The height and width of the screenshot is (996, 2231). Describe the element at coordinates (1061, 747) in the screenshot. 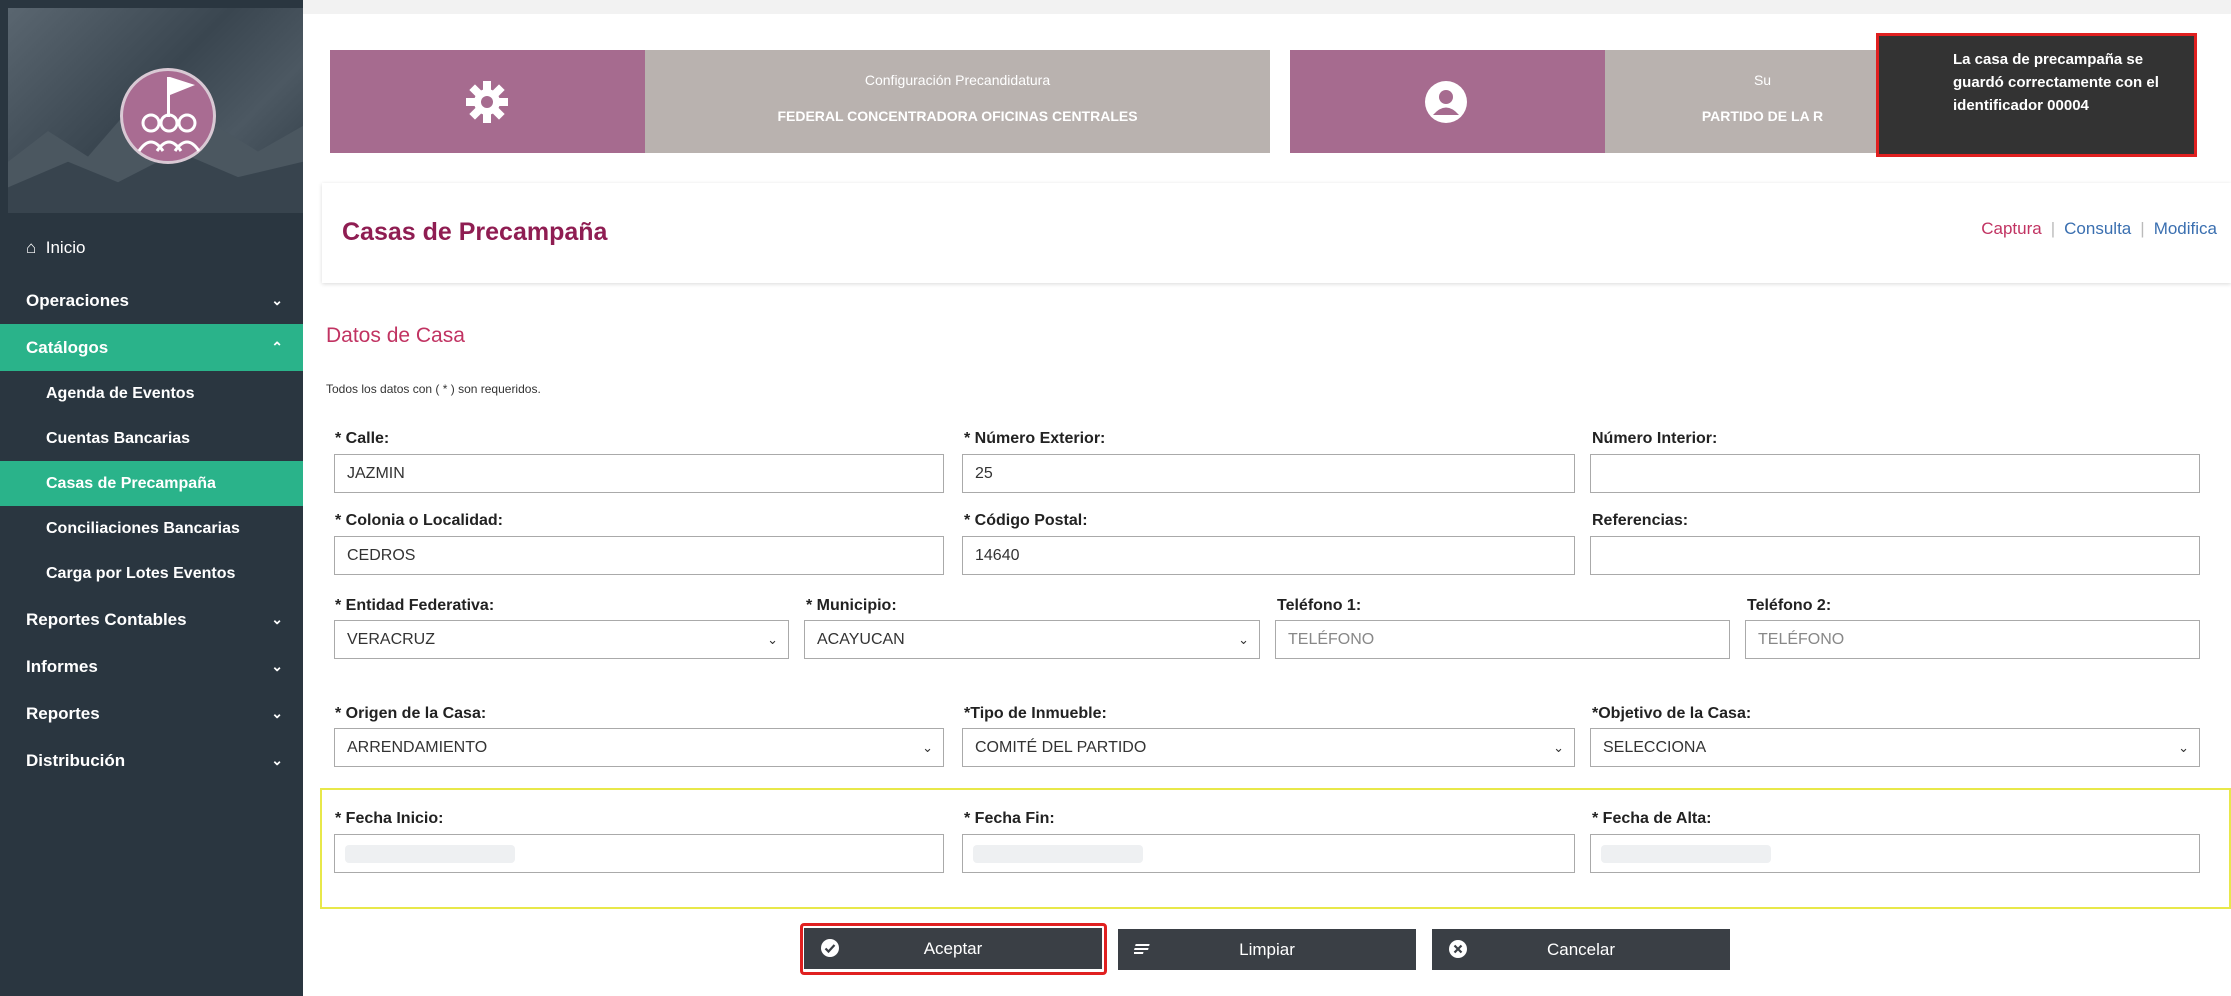

I see `tipo-inmueble-value: COMITÉ DEL PARTIDO` at that location.